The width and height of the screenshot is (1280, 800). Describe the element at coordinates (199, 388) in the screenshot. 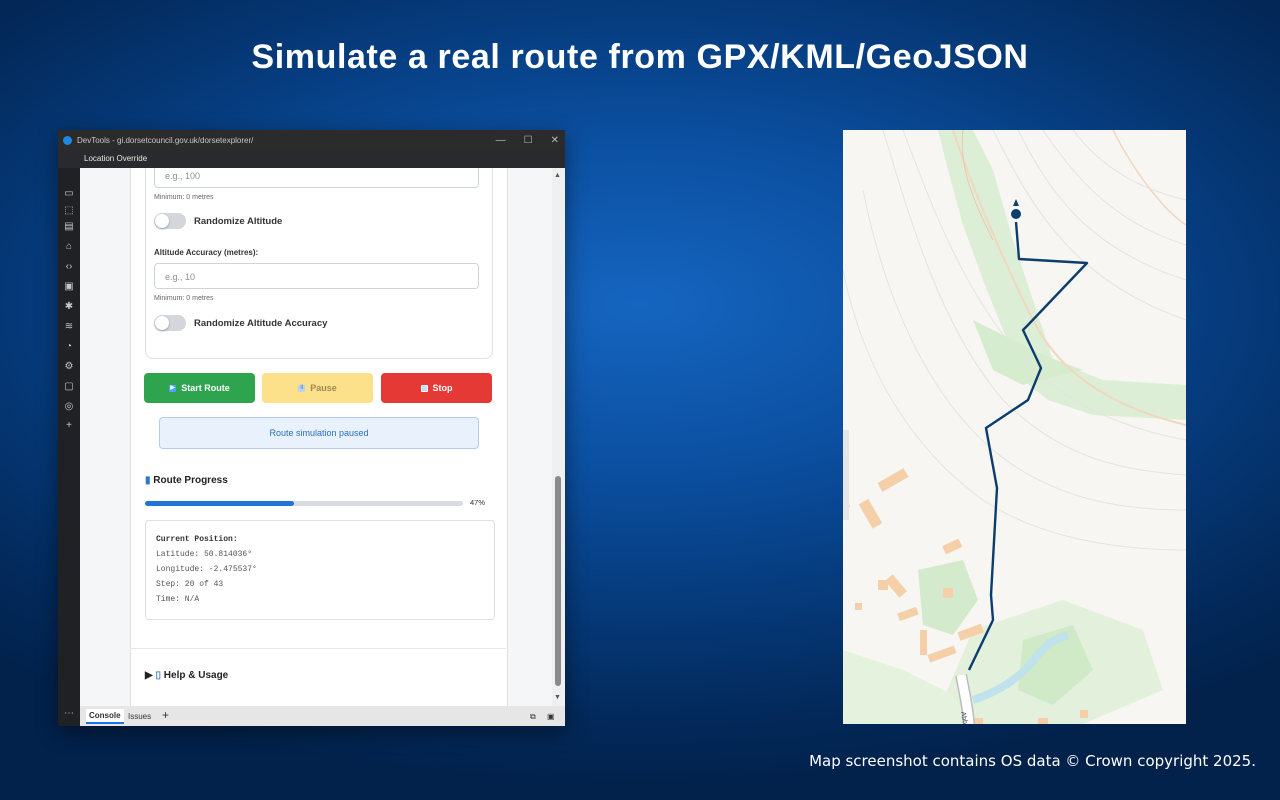

I see `start-route-button: ▶ Start Route` at that location.